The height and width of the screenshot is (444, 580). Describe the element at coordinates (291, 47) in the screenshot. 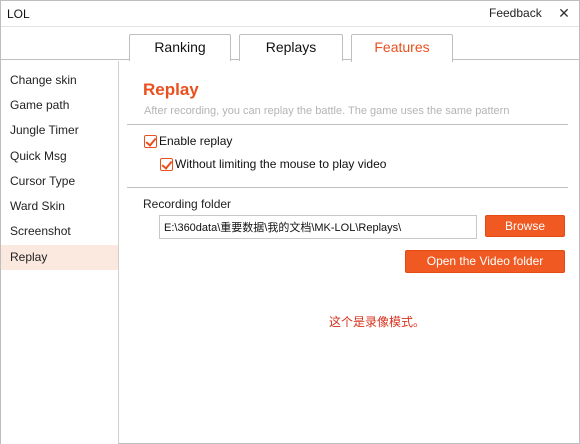

I see `tab-replays: Replays` at that location.